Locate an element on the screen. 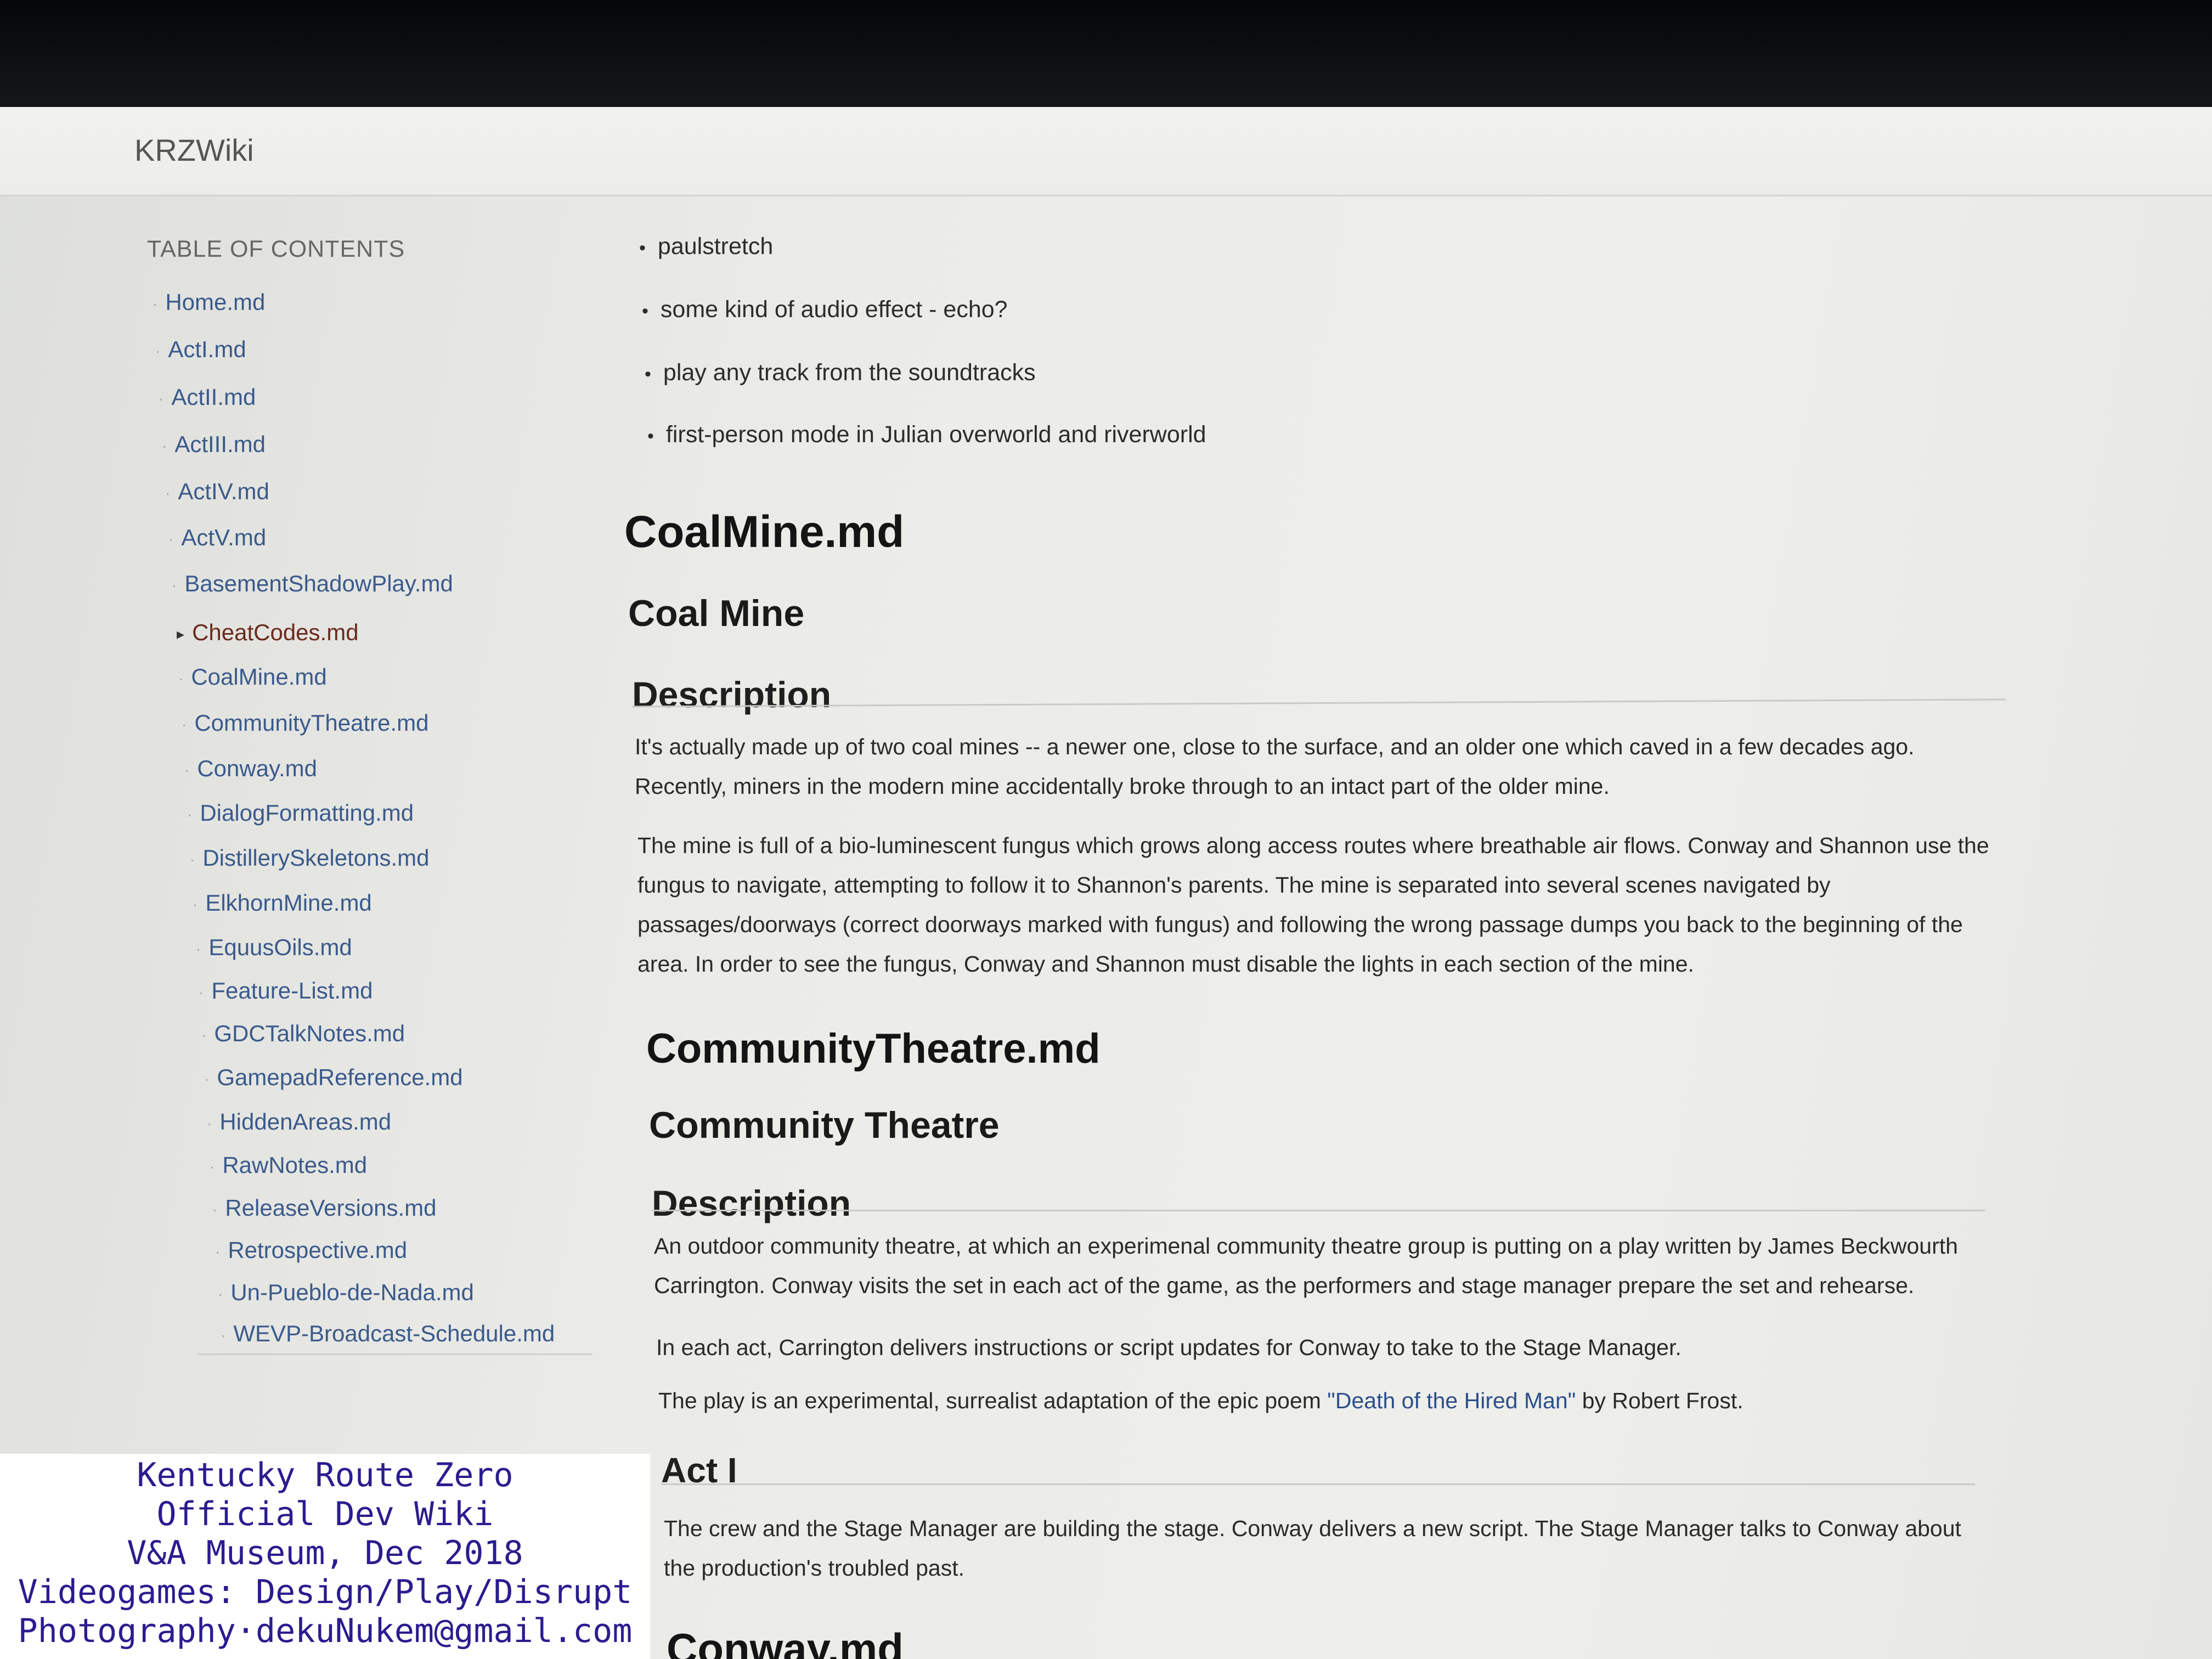  caption-line: V&A Museum, Dec 2018 is located at coordinates (325, 1553).